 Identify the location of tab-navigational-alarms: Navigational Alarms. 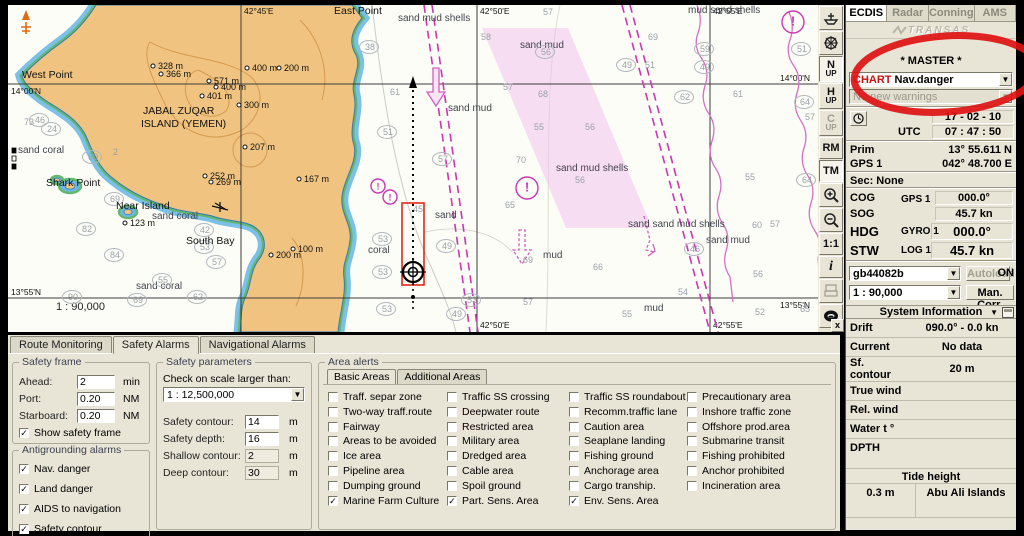
(257, 344).